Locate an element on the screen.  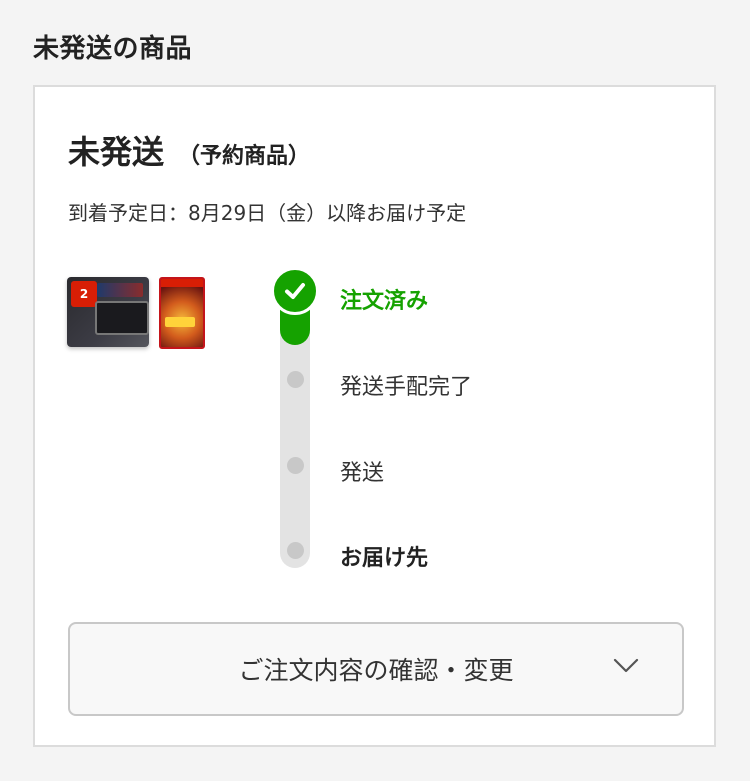
progress-timeline is located at coordinates (295, 418).